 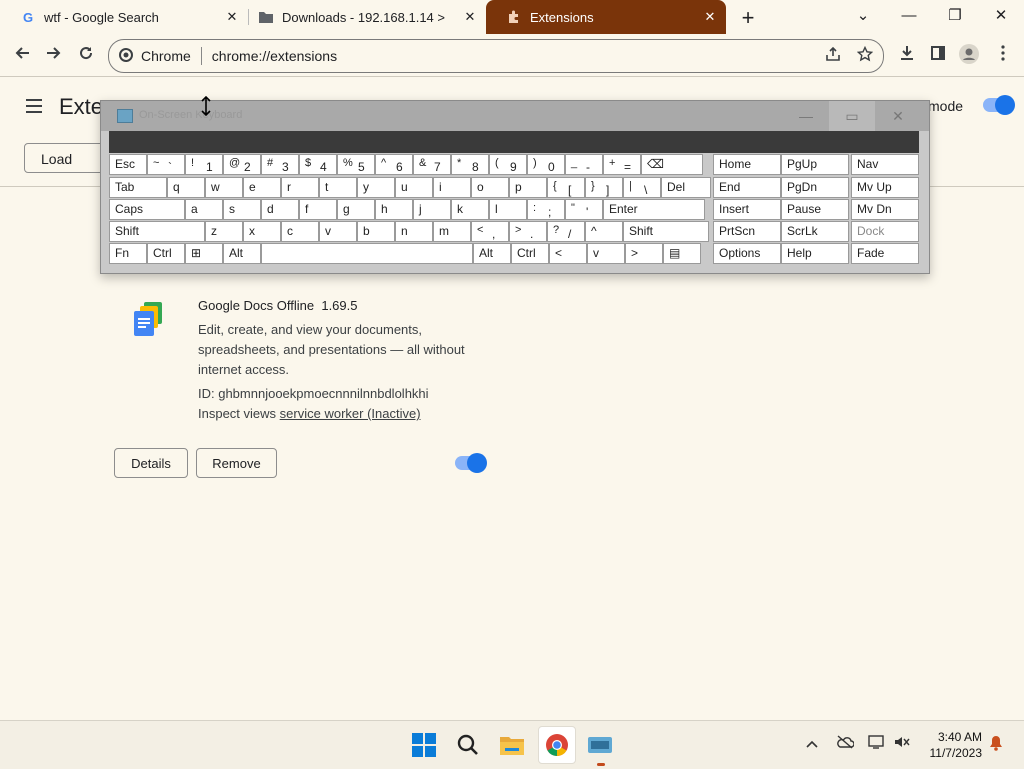 I want to click on key-help: Help, so click(x=815, y=253).